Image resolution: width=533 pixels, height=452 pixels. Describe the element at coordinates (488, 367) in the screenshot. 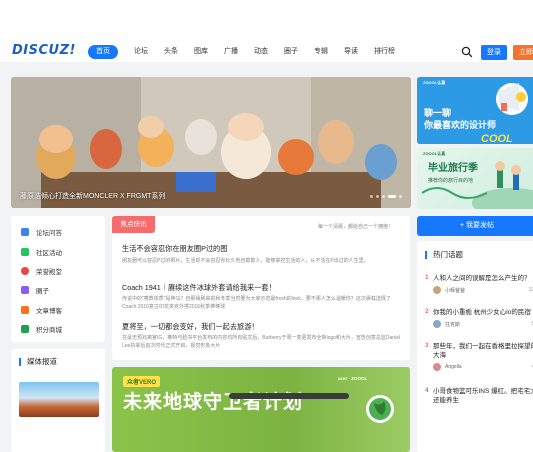

I see `hot-user: Angella` at that location.